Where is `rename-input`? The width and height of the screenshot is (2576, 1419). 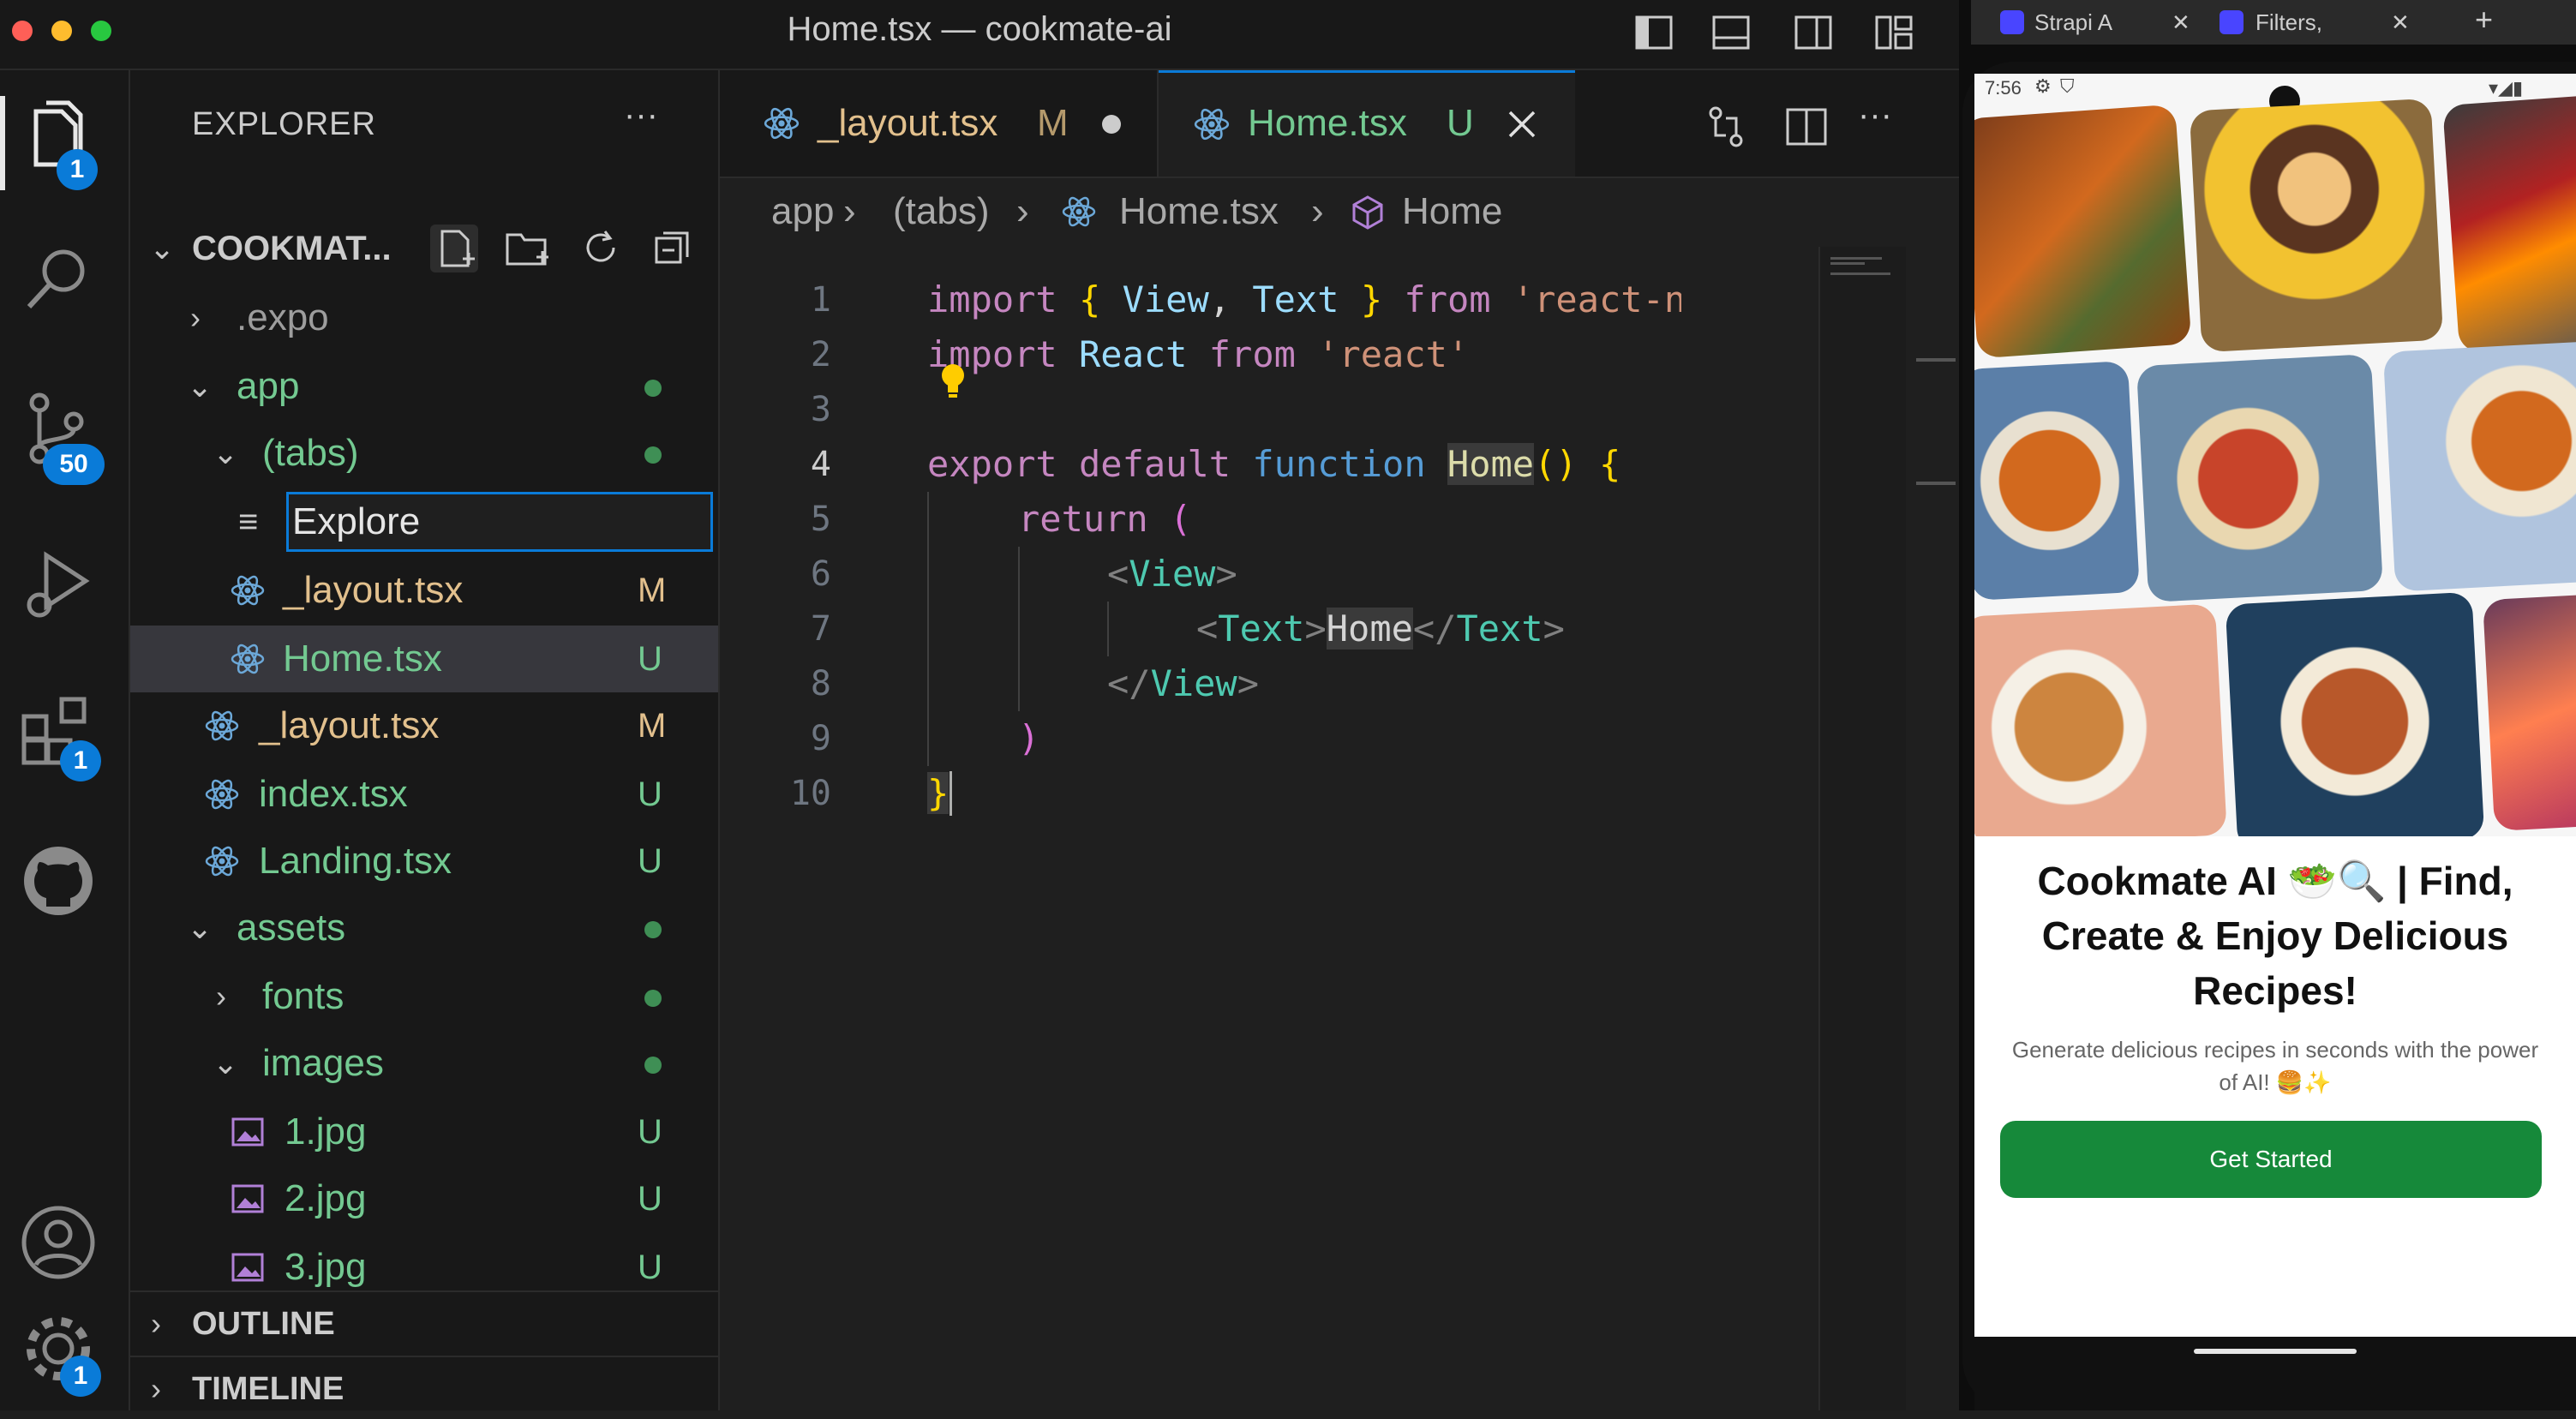 rename-input is located at coordinates (499, 522).